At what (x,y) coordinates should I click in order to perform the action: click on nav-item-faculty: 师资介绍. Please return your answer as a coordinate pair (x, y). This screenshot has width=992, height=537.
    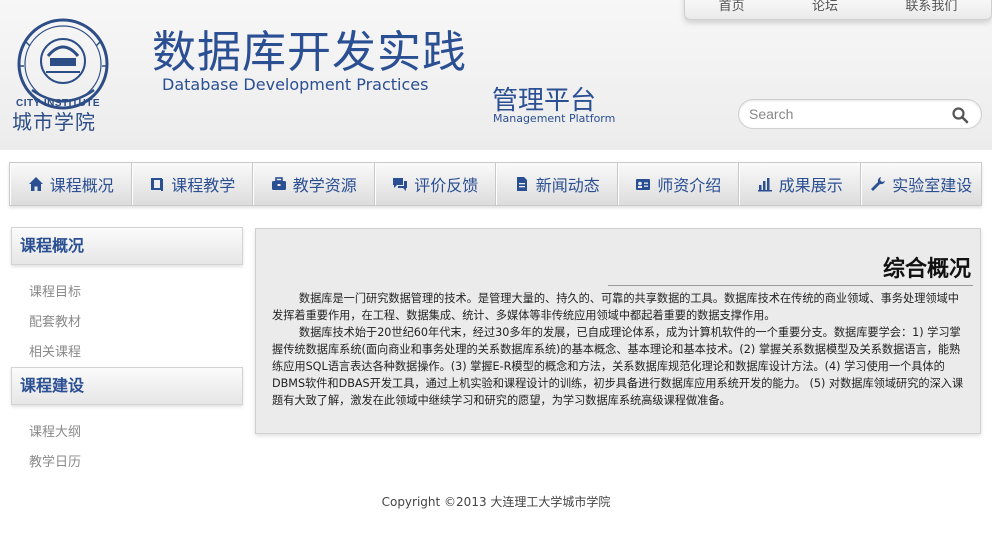
    Looking at the image, I should click on (678, 184).